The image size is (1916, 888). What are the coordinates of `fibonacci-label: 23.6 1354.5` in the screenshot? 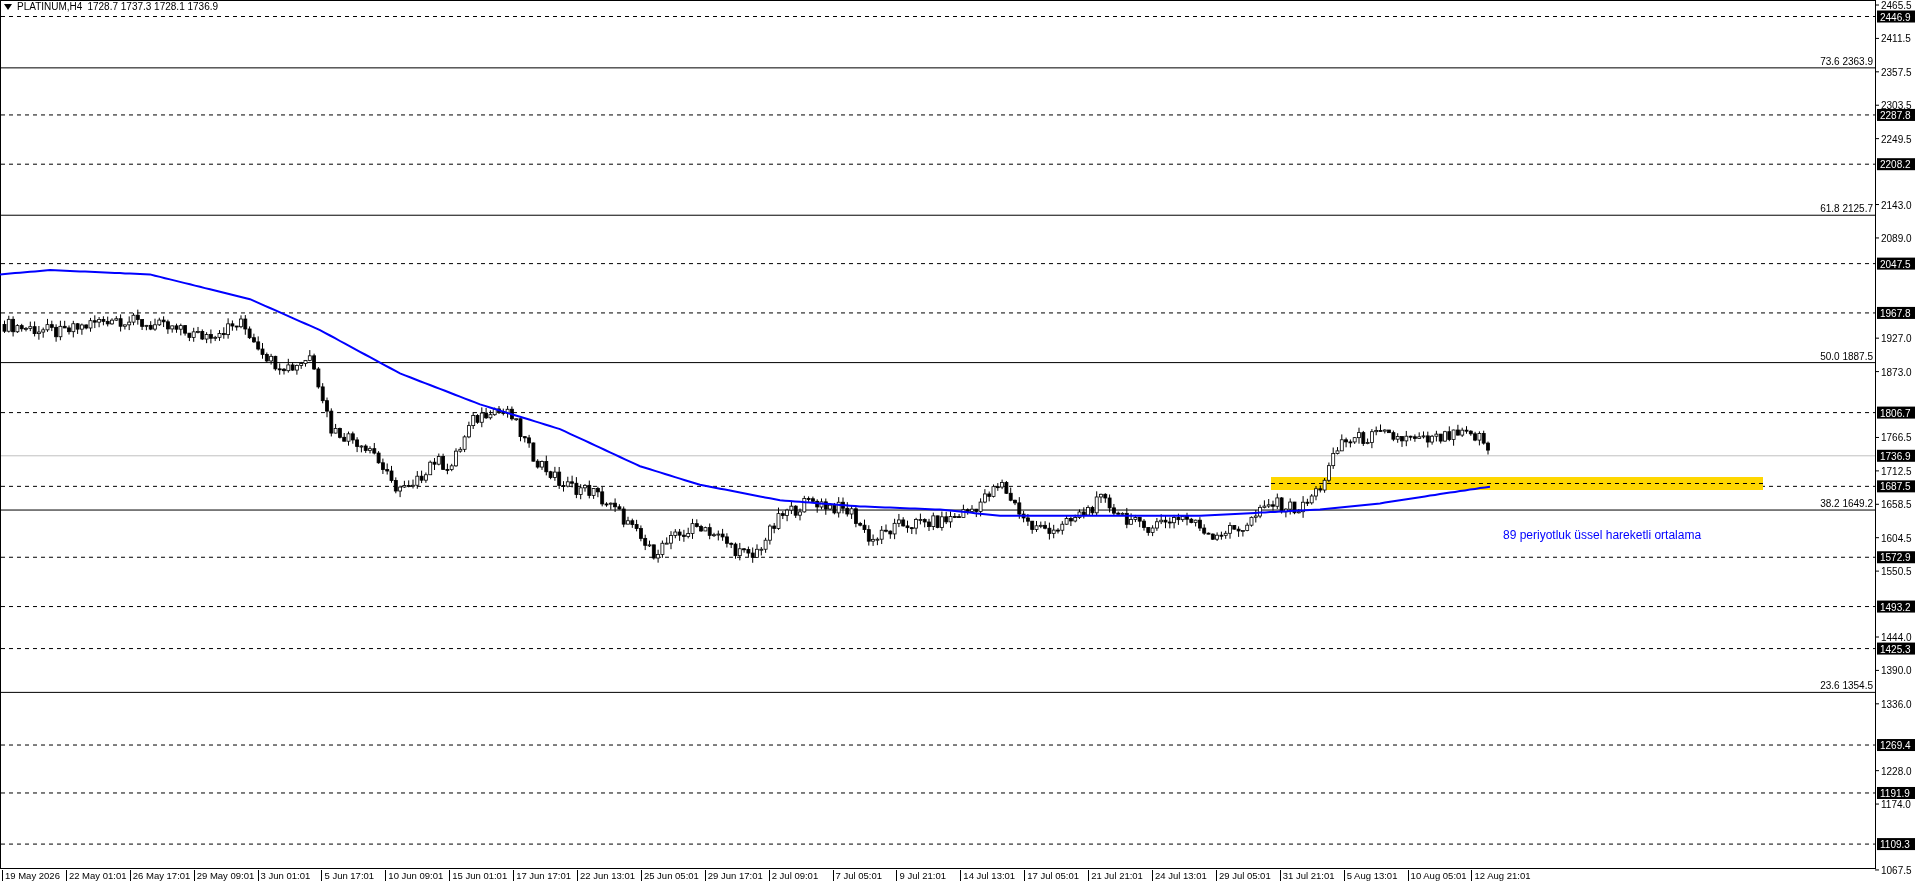 It's located at (1846, 686).